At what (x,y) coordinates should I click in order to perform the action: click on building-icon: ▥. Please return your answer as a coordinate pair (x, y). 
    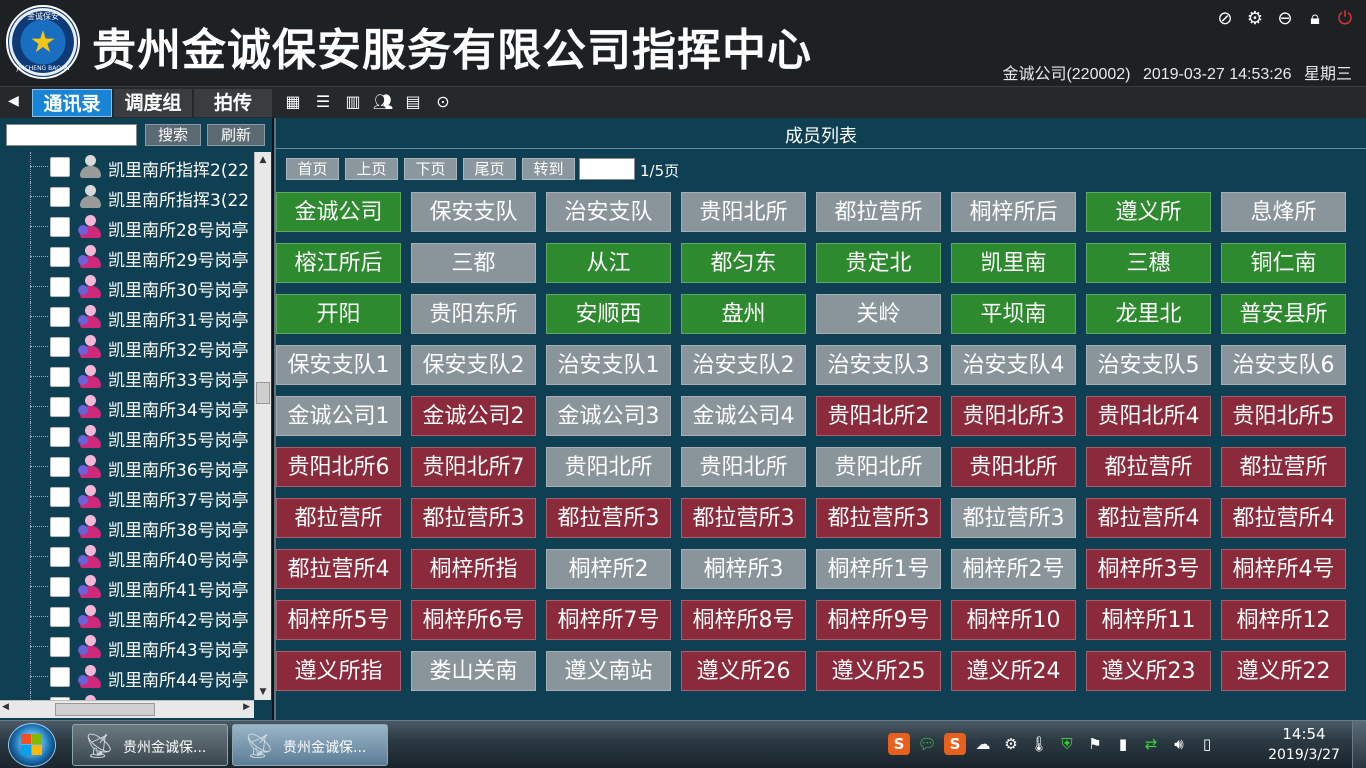
    Looking at the image, I should click on (353, 102).